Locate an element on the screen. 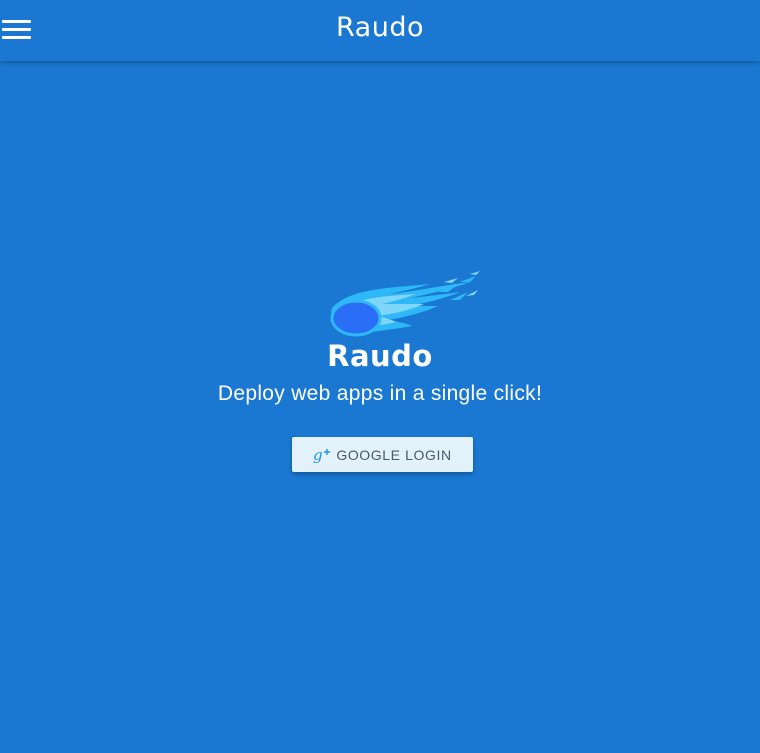  app-bar: Raudo is located at coordinates (380, 30).